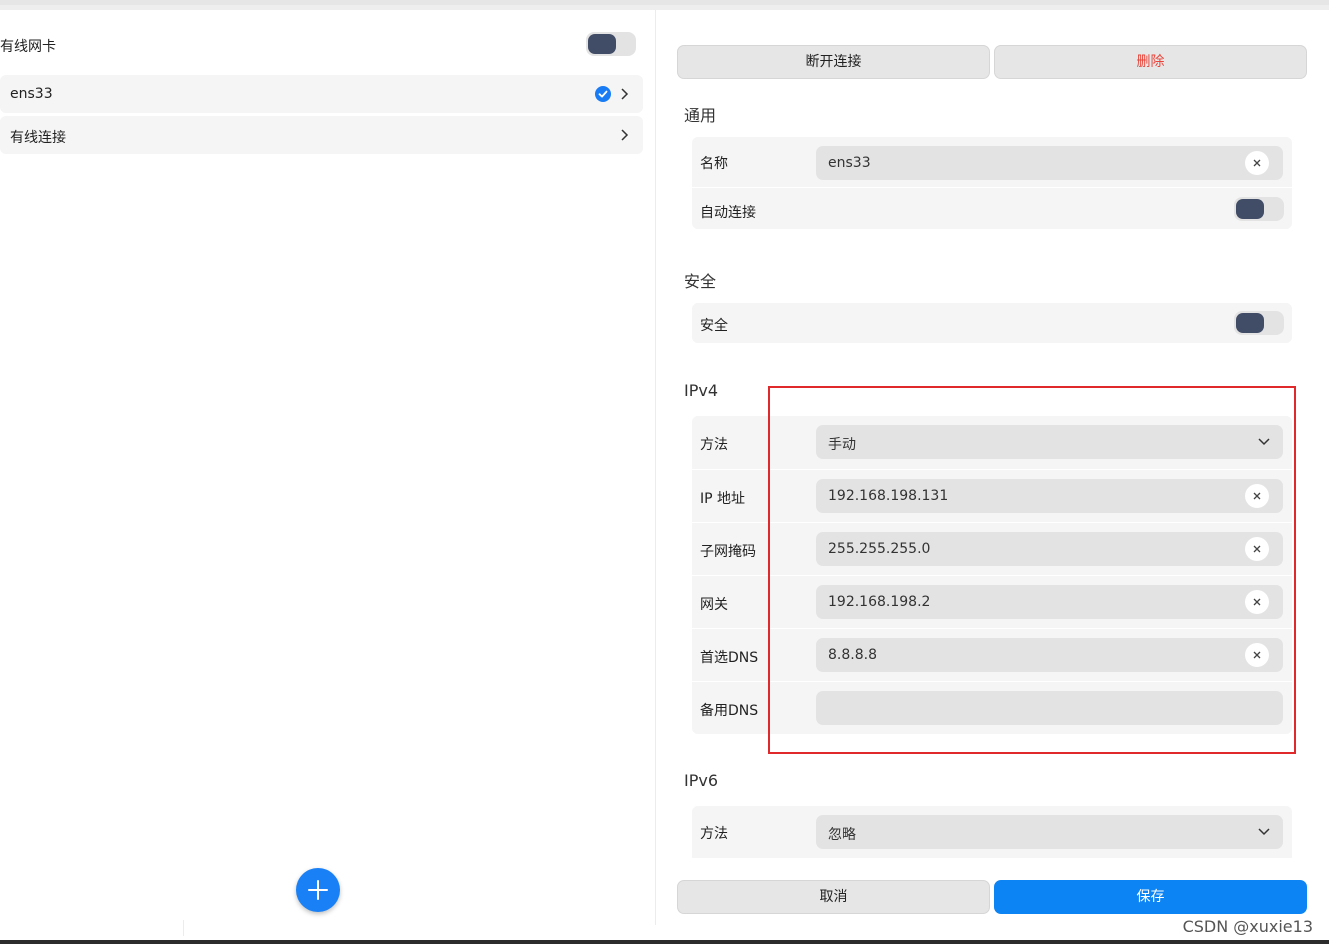  I want to click on device-item-label: ens33, so click(31, 94).